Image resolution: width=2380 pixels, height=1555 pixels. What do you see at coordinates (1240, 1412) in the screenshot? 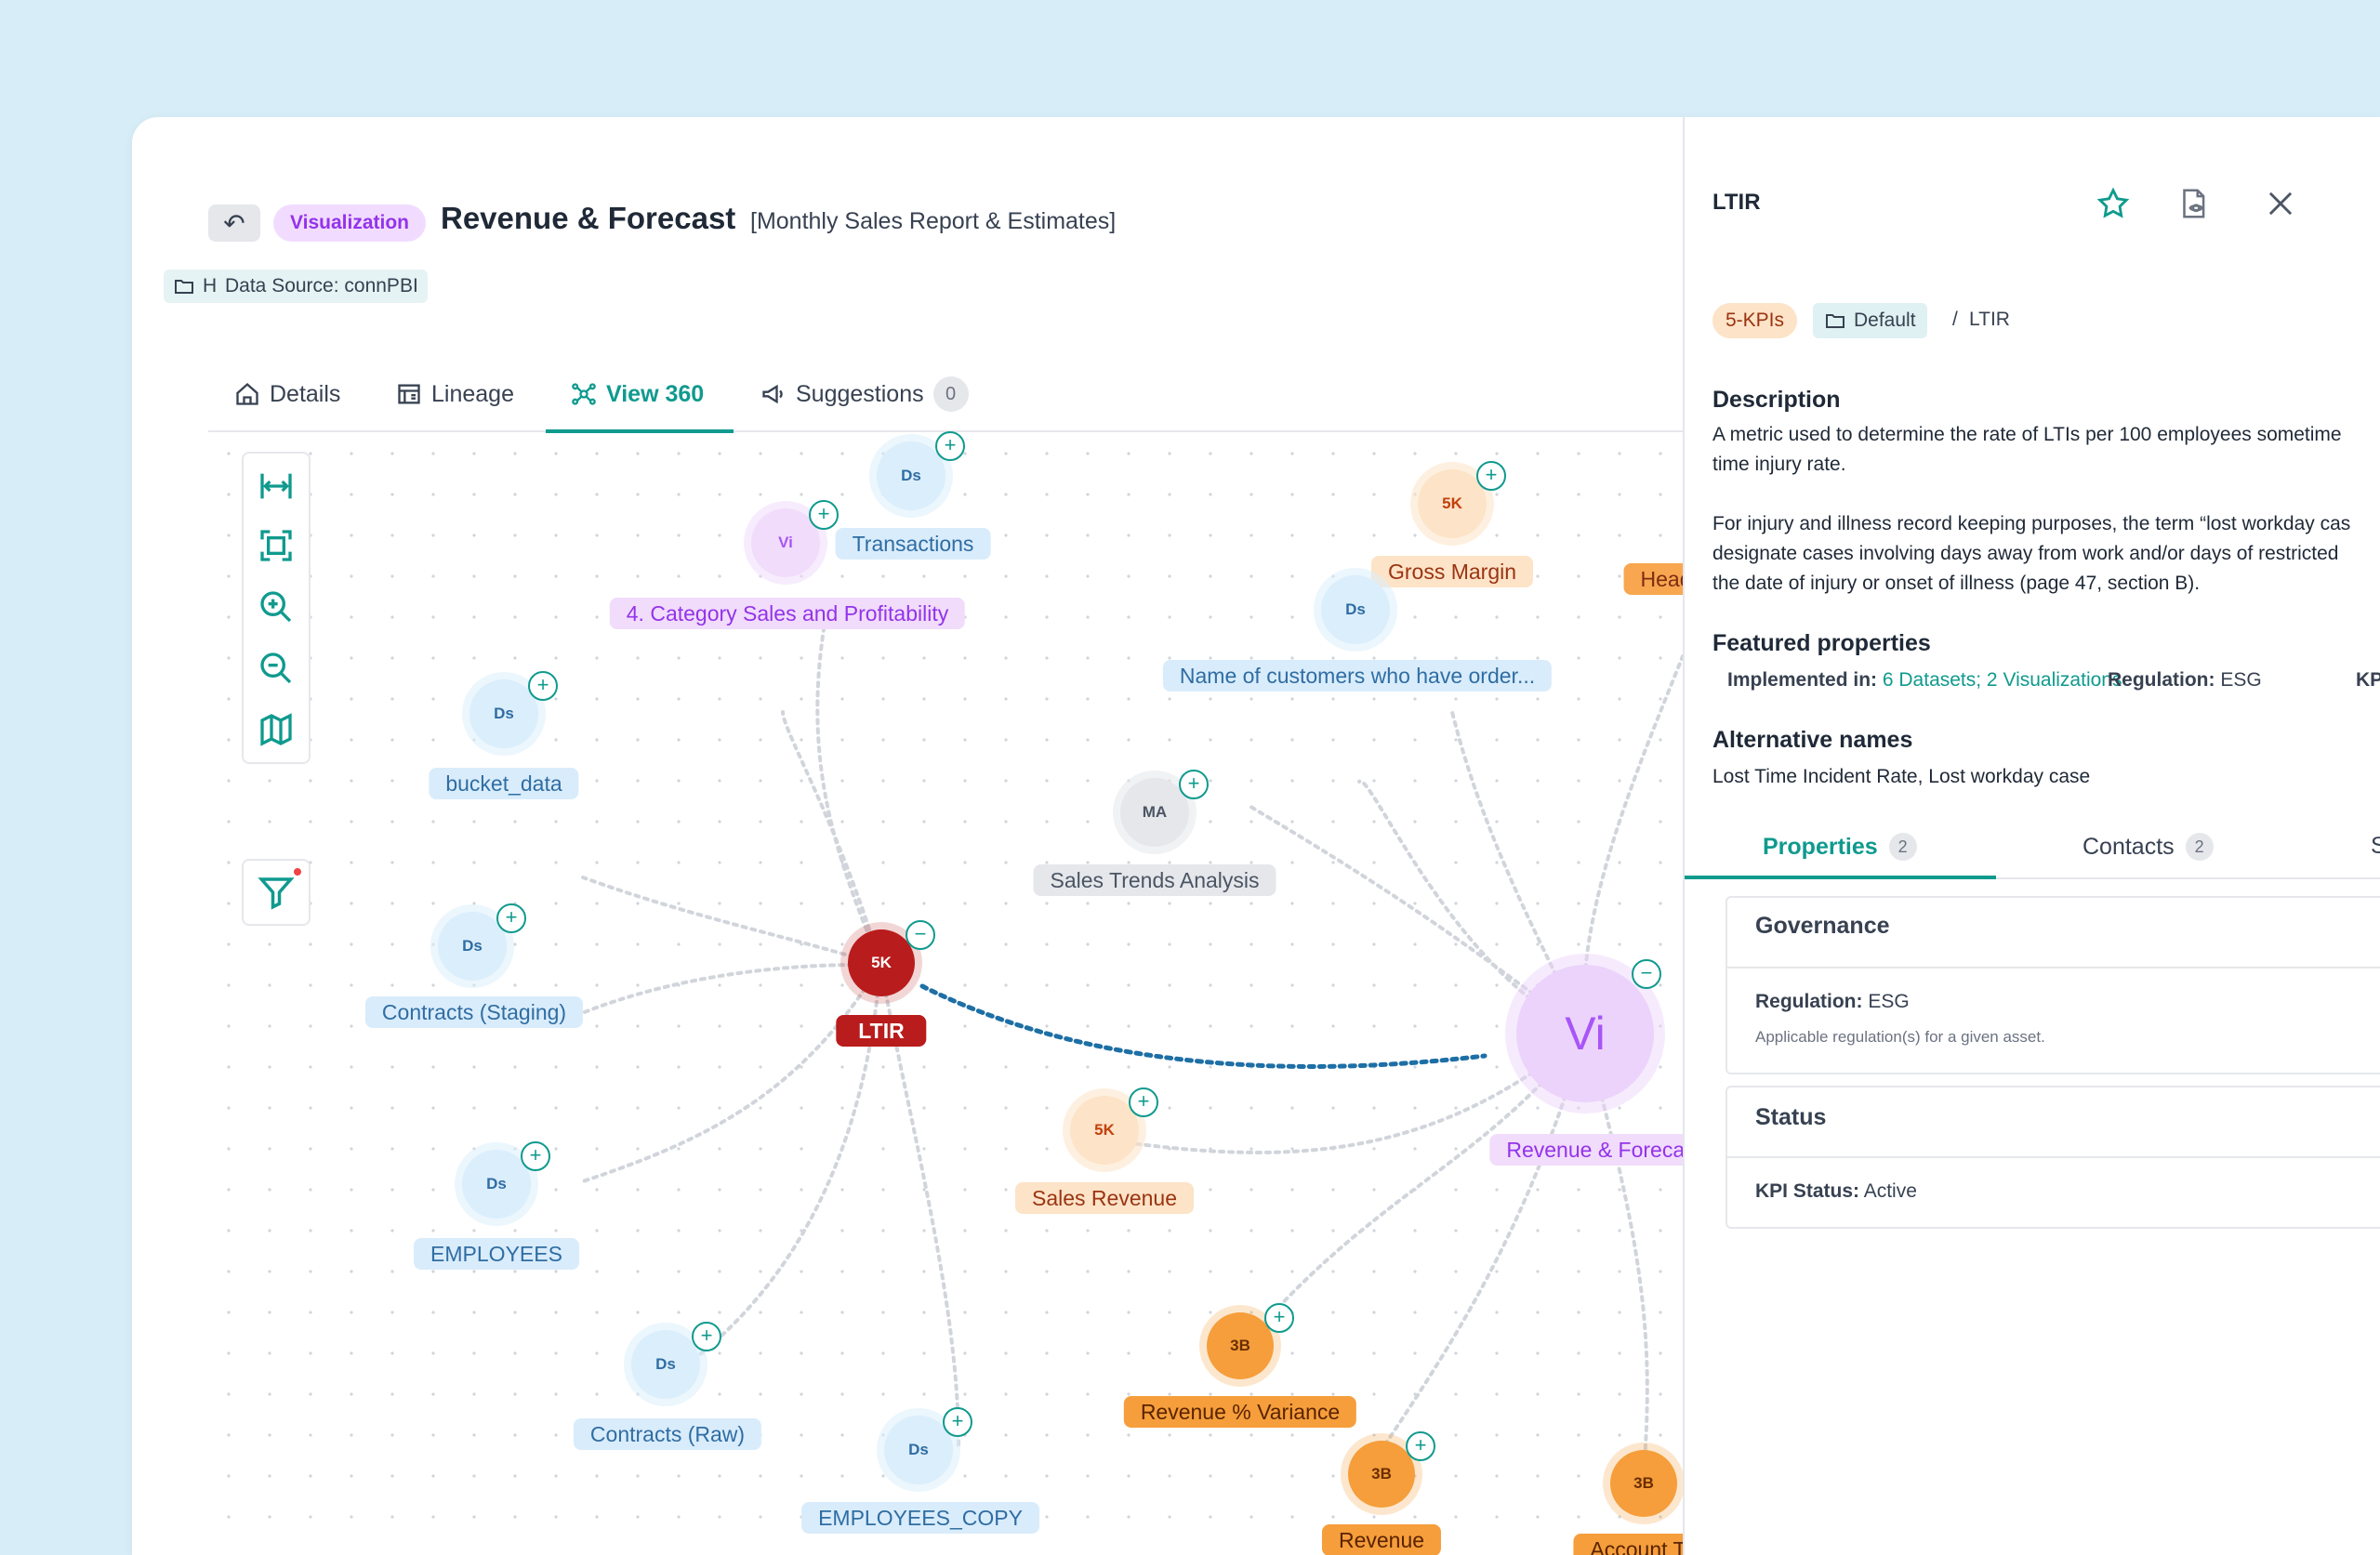
I see `node-label-revenue-variance: Revenue % Variance` at bounding box center [1240, 1412].